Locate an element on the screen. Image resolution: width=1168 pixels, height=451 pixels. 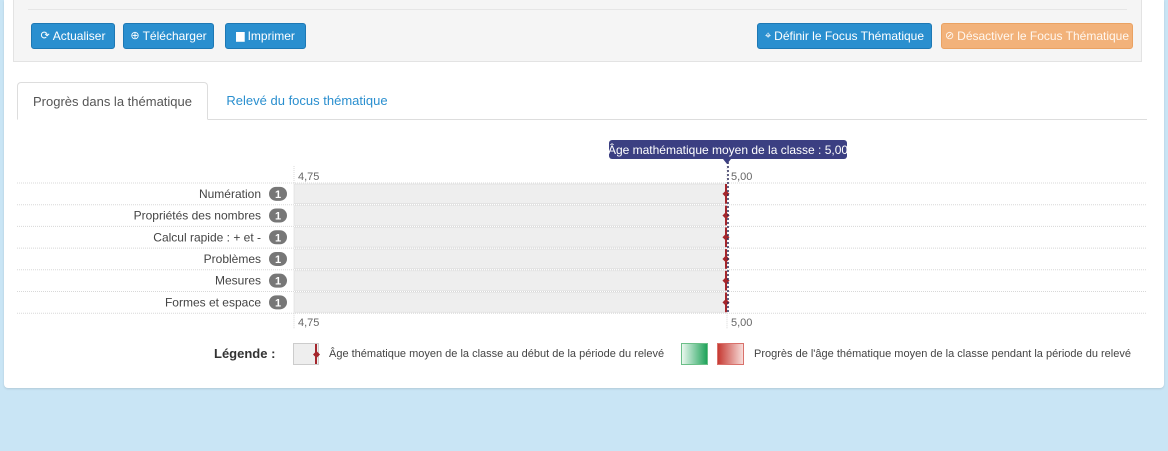
legend-gain-swatch is located at coordinates (694, 354).